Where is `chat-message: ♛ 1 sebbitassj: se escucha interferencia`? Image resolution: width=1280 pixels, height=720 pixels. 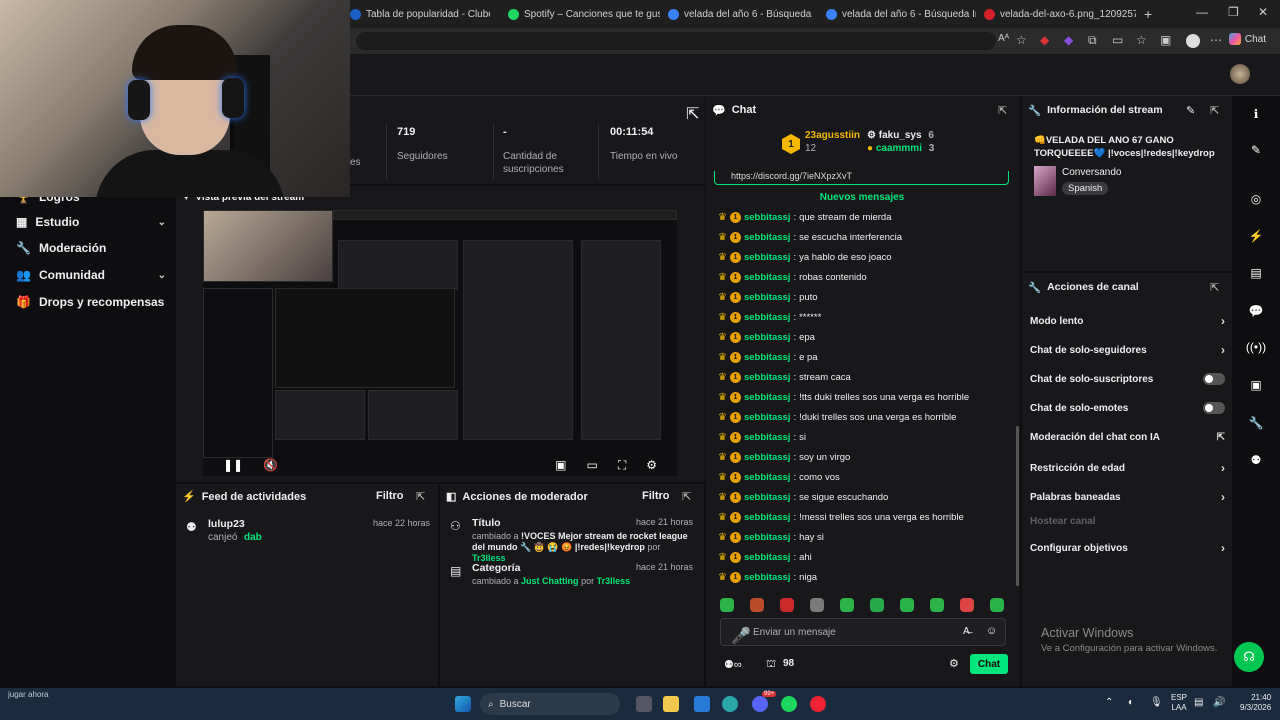
chat-message: ♛ 1 sebbitassj: se escucha interferencia is located at coordinates (810, 237).